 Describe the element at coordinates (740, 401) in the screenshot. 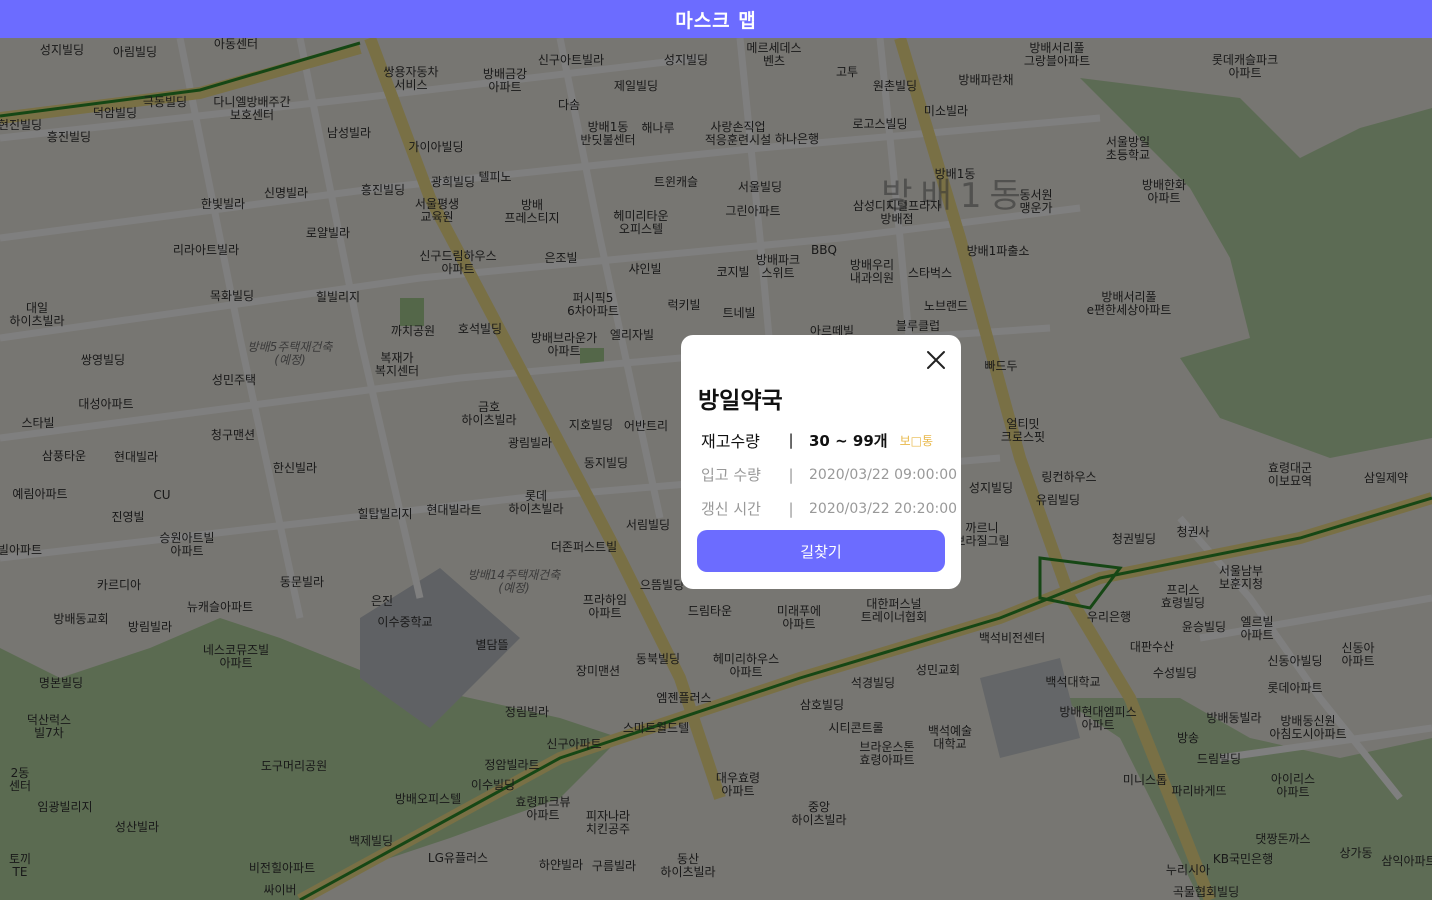

I see `pharmacy-name: 방일약국` at that location.